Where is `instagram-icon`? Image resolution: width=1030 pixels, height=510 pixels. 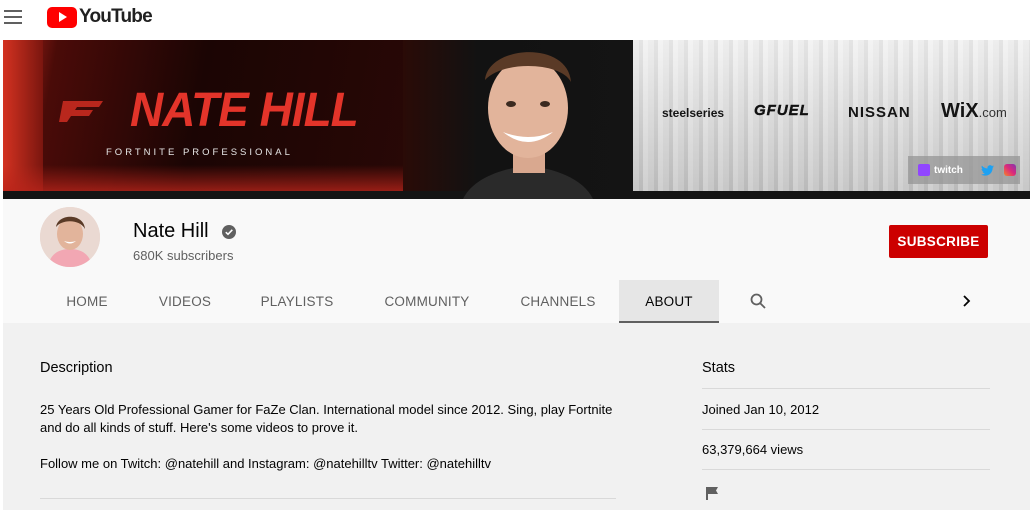
instagram-icon is located at coordinates (1009, 170).